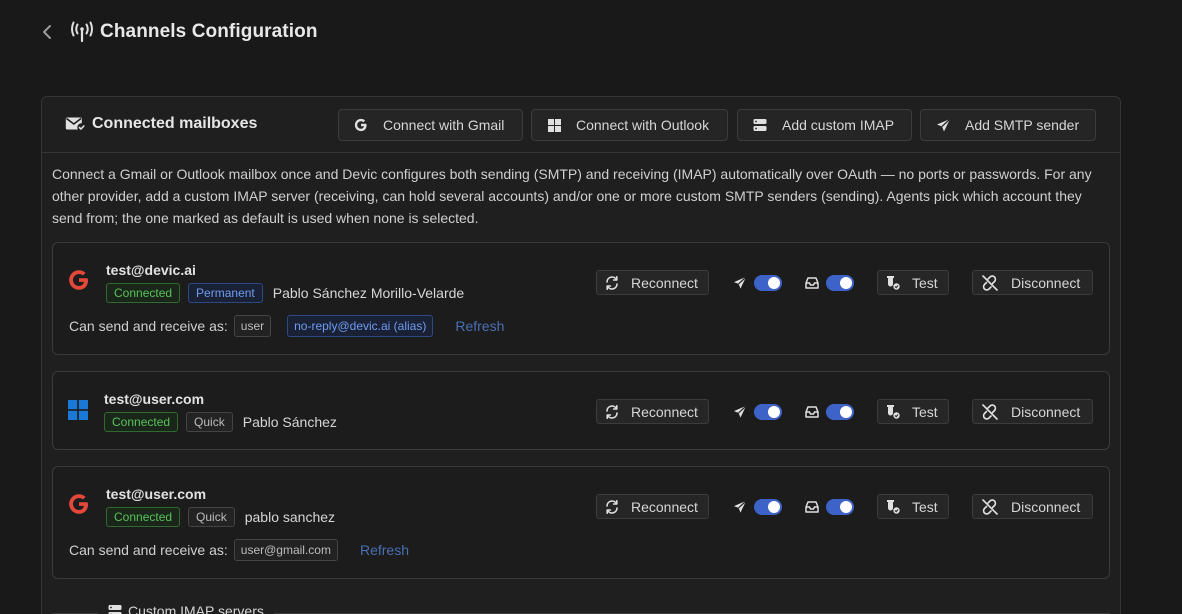 The image size is (1182, 614). What do you see at coordinates (82, 32) in the screenshot?
I see `antenna-icon` at bounding box center [82, 32].